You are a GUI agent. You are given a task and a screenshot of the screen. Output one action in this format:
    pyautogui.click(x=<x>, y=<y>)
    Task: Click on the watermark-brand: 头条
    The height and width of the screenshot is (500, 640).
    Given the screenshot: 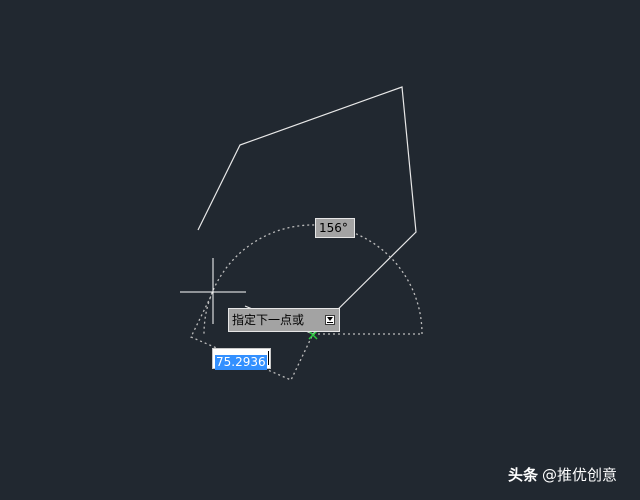 What is the action you would take?
    pyautogui.click(x=523, y=475)
    